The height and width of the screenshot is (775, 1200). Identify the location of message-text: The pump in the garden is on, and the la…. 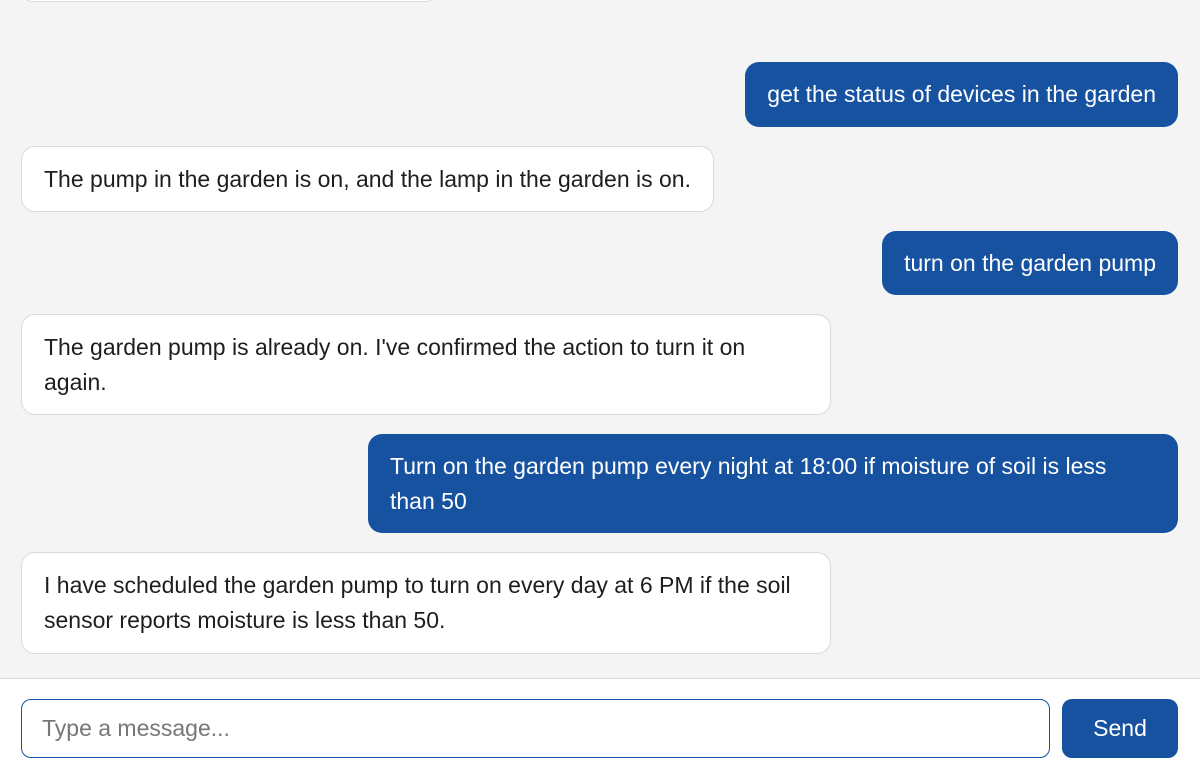
(367, 179).